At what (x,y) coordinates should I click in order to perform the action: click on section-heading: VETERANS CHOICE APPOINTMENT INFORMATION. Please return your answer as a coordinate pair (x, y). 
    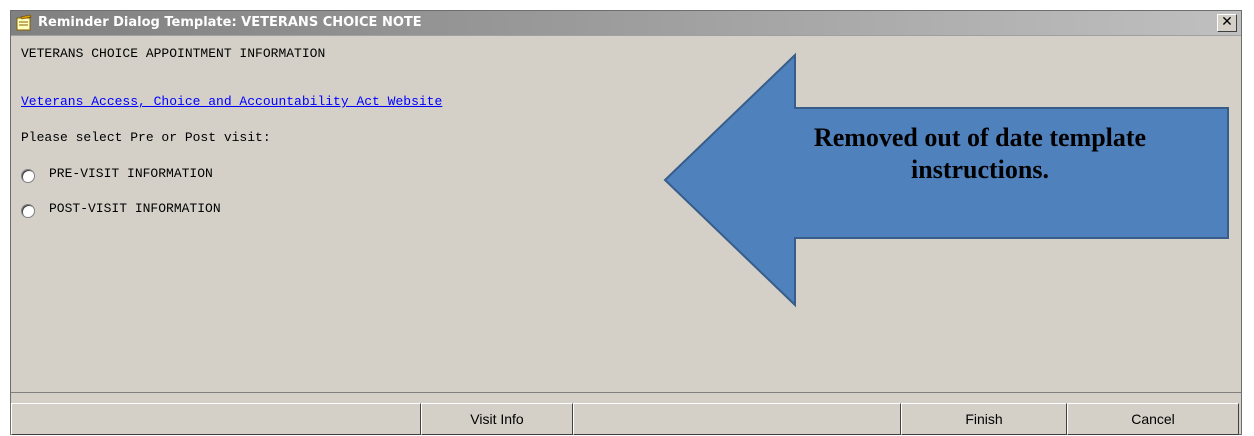
    Looking at the image, I should click on (173, 53).